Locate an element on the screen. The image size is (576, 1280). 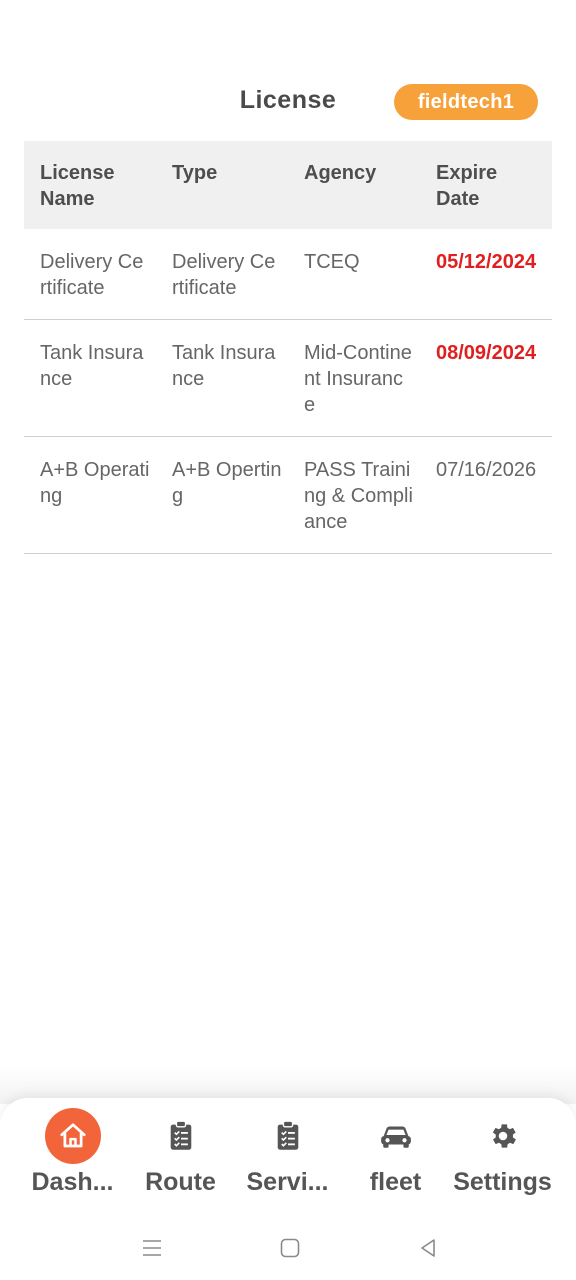
cell-agency: PASS Training & Compliance is located at coordinates (358, 496).